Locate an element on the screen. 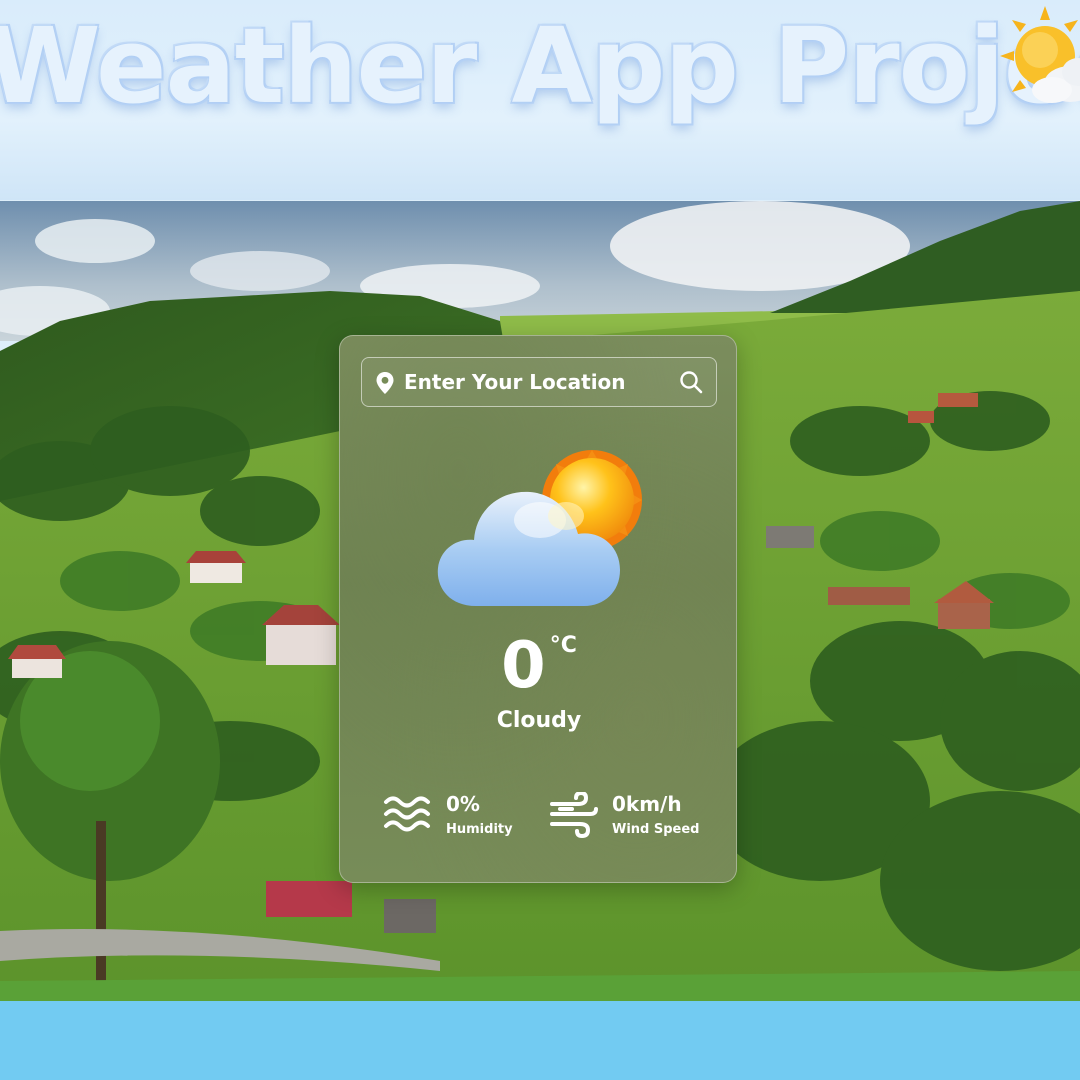 The height and width of the screenshot is (1080, 1080). humidity-stat: 0% Humidity is located at coordinates (462, 818).